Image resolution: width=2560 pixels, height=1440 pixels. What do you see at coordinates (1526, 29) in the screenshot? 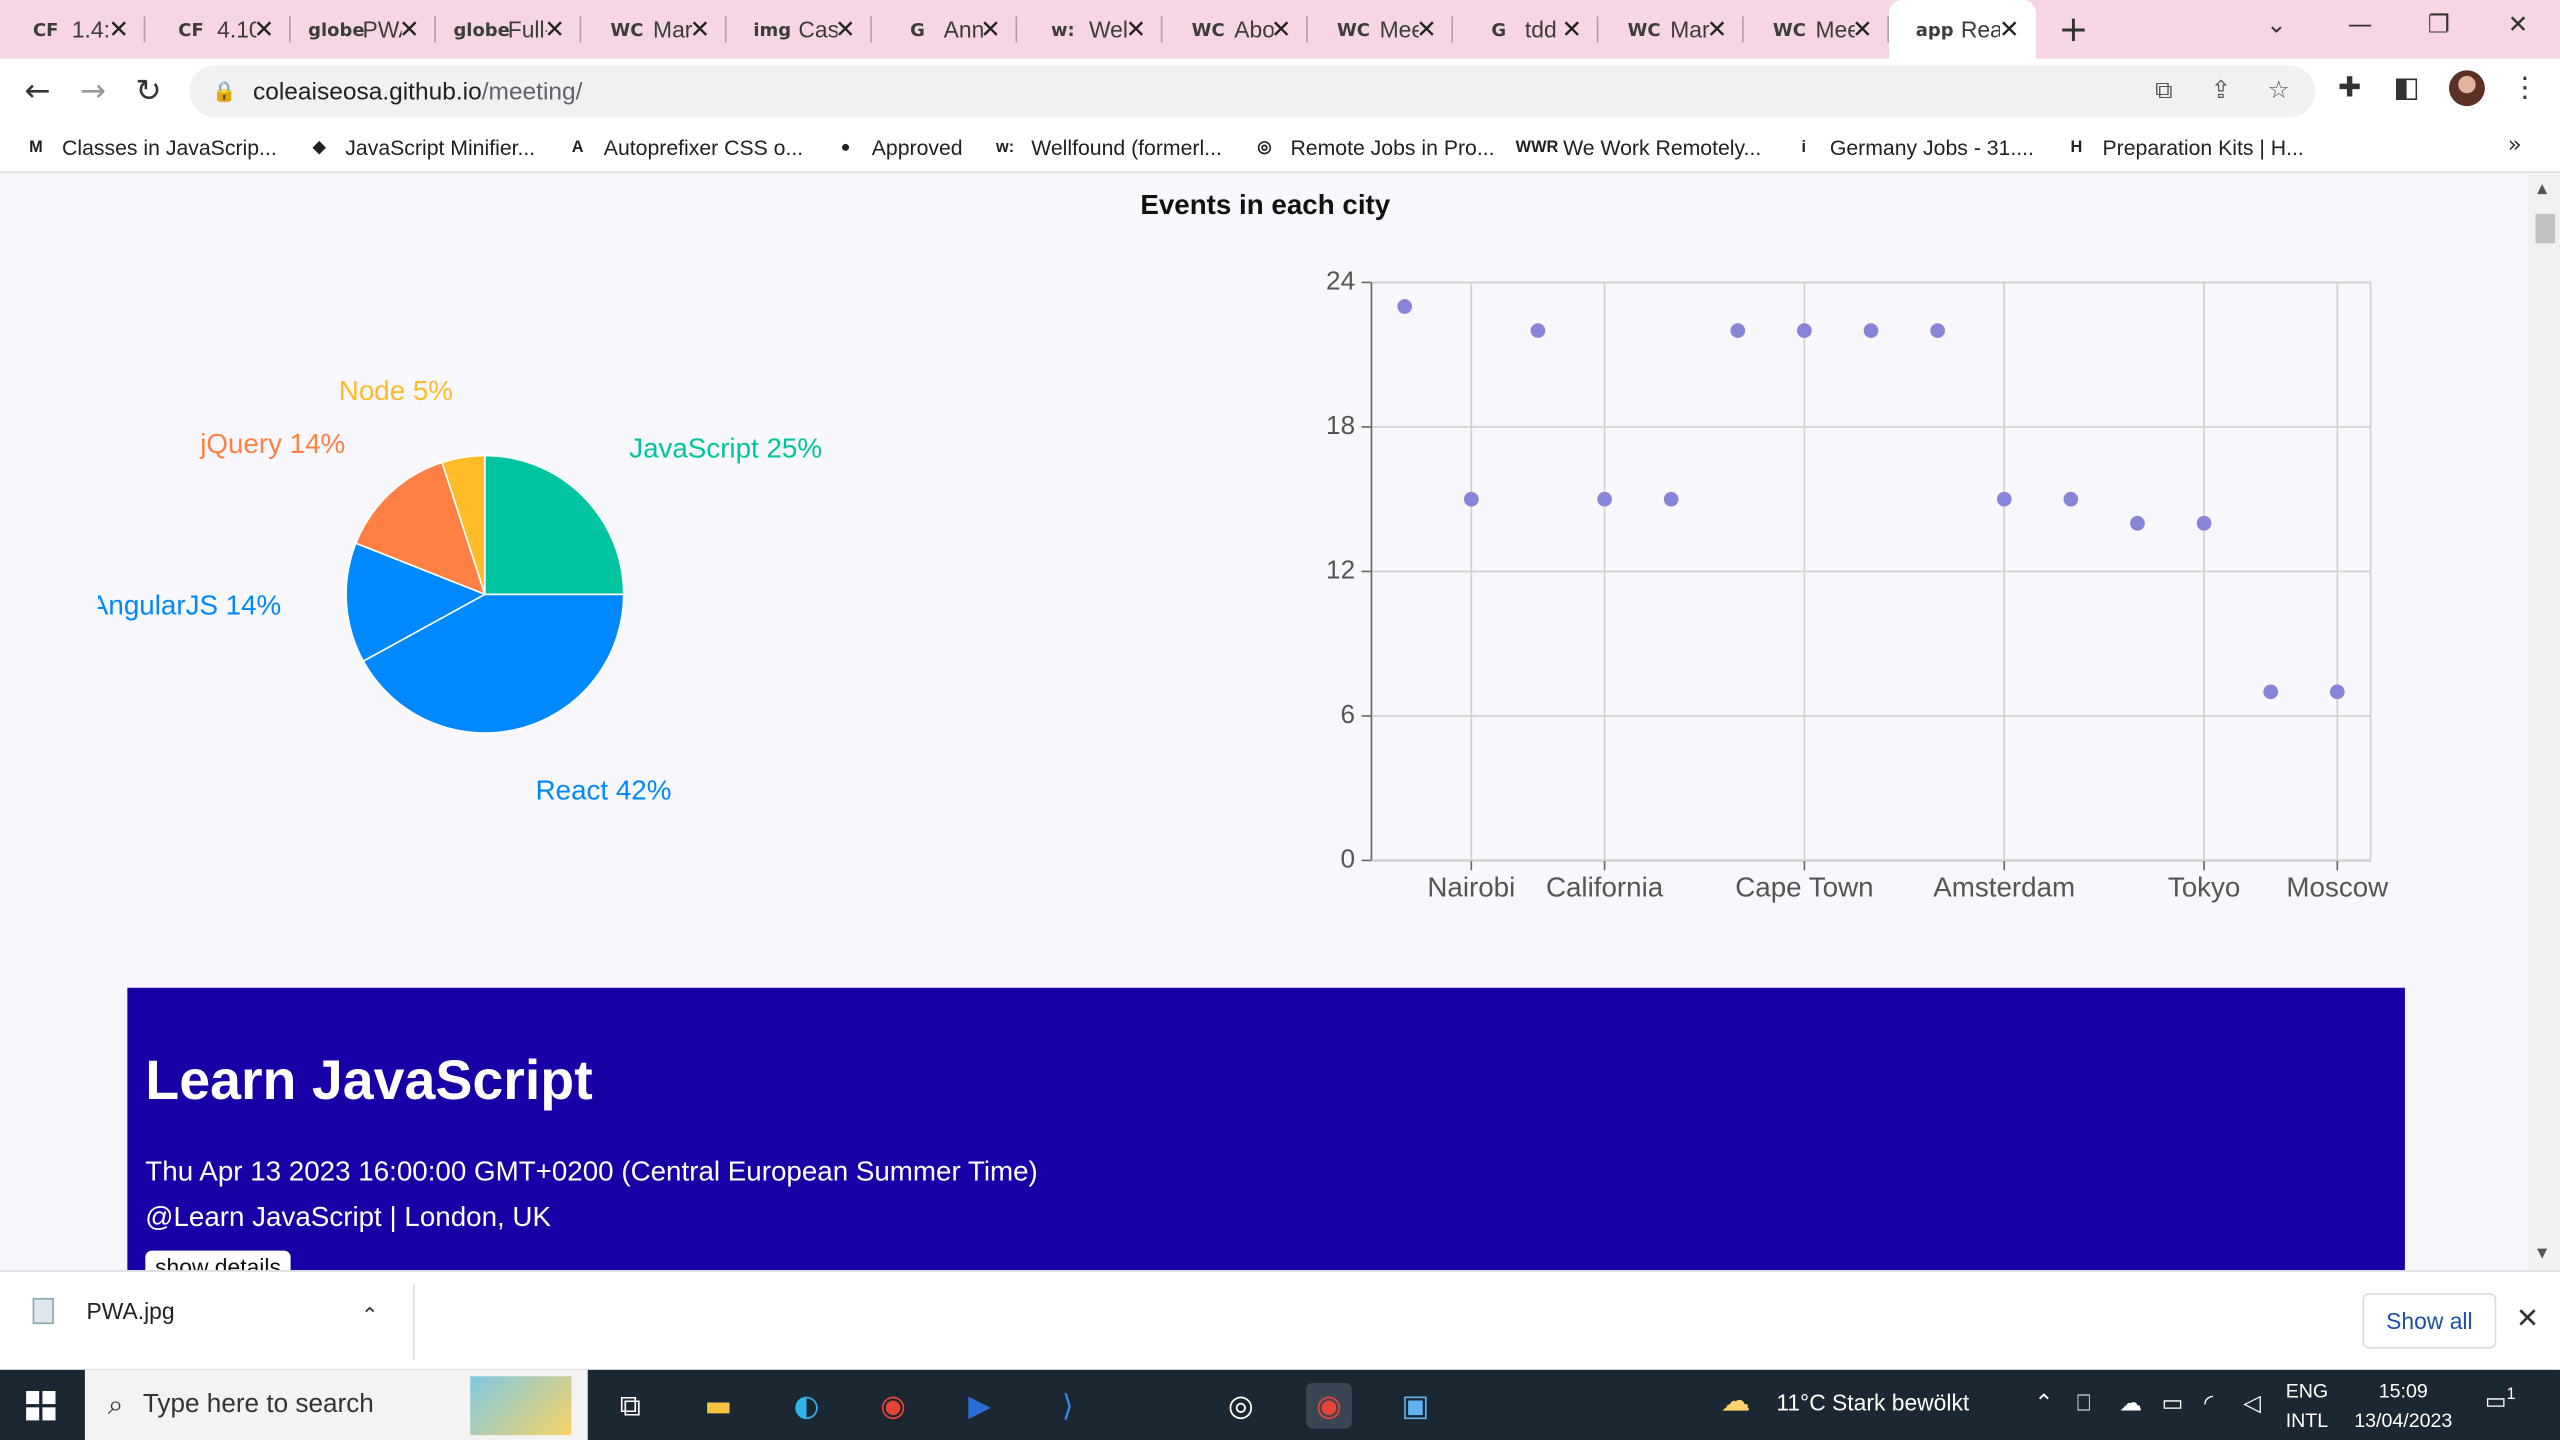
I see `browser-tab: Gtdd ✕` at bounding box center [1526, 29].